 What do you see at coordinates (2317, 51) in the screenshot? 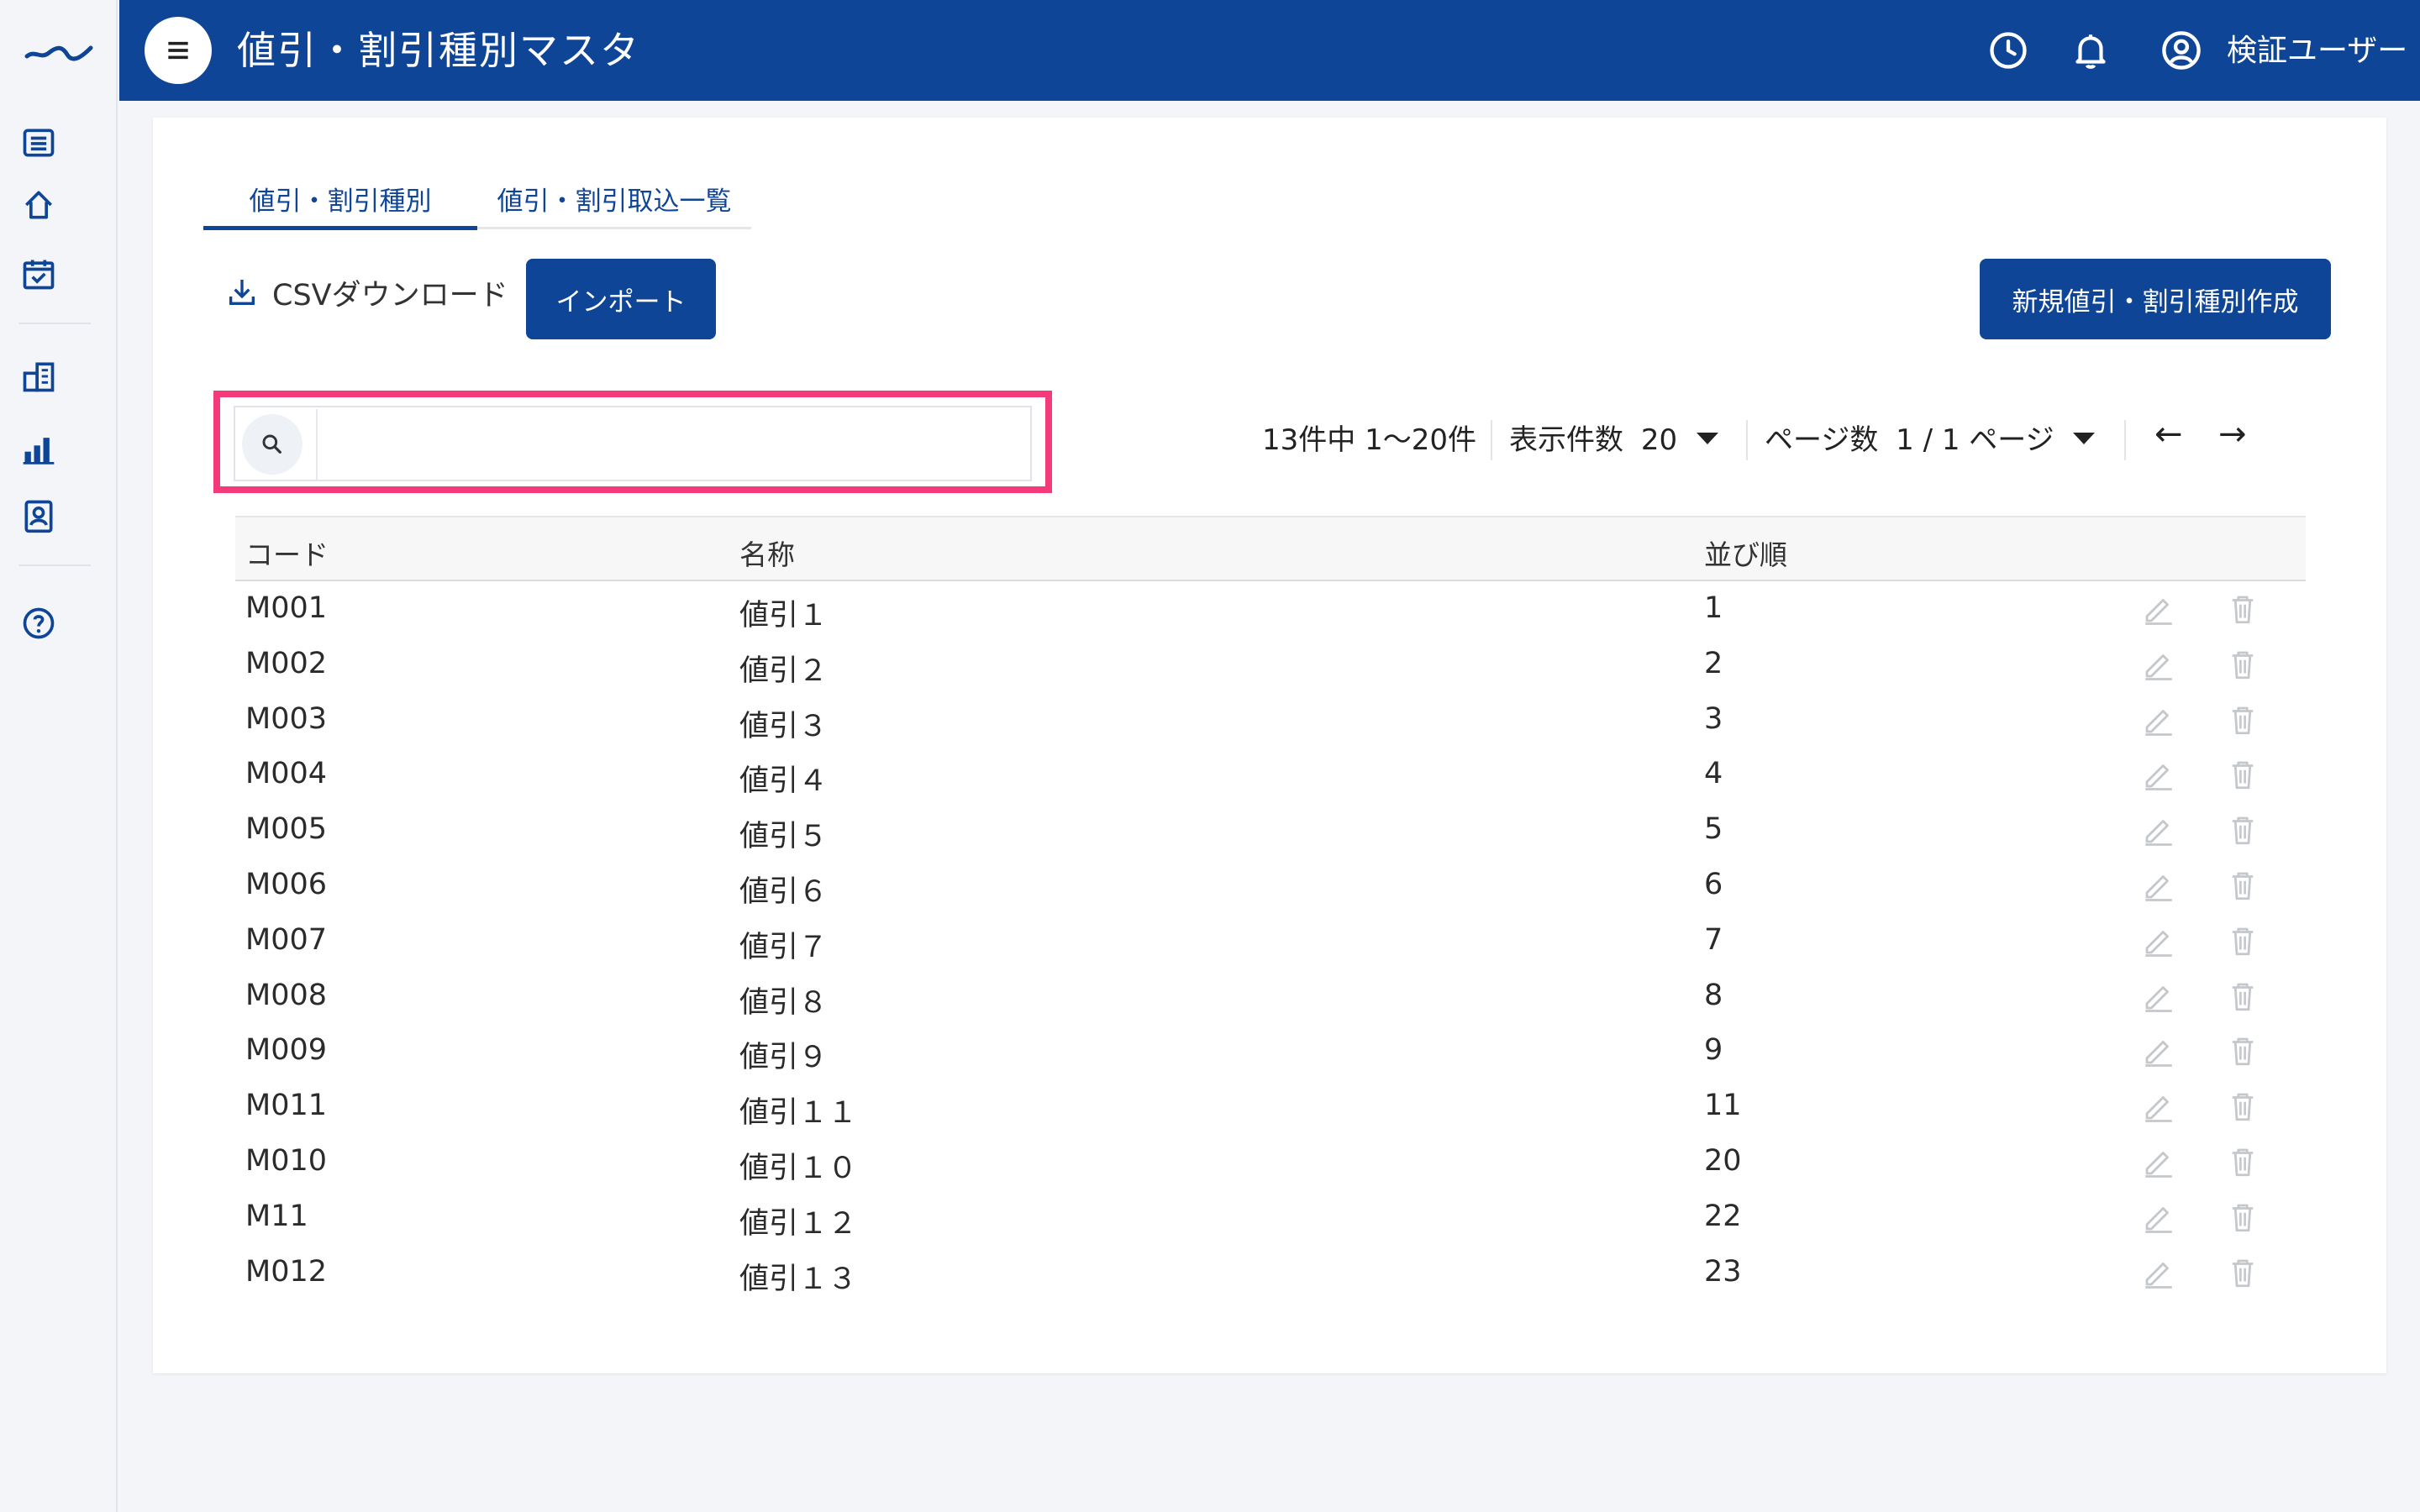
I see `user-name: 検証ユーザー` at bounding box center [2317, 51].